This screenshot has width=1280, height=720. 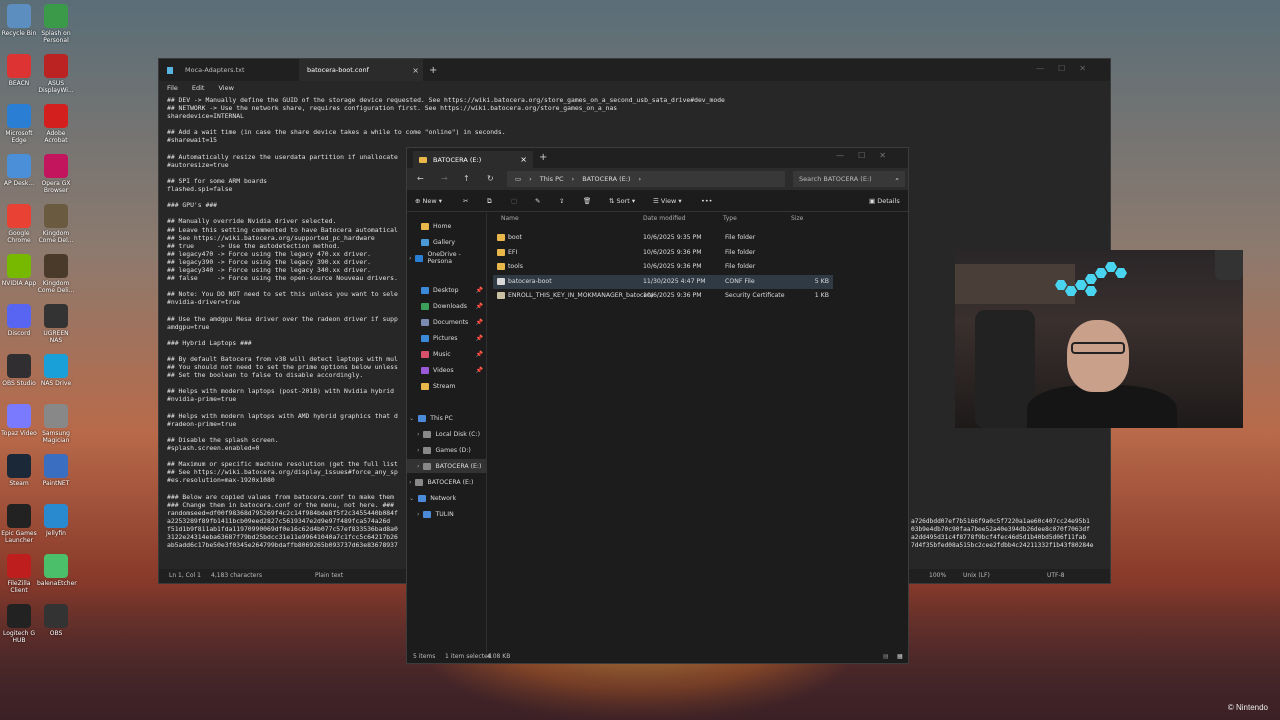 What do you see at coordinates (56, 370) in the screenshot?
I see `desktop-icon: NAS Drive` at bounding box center [56, 370].